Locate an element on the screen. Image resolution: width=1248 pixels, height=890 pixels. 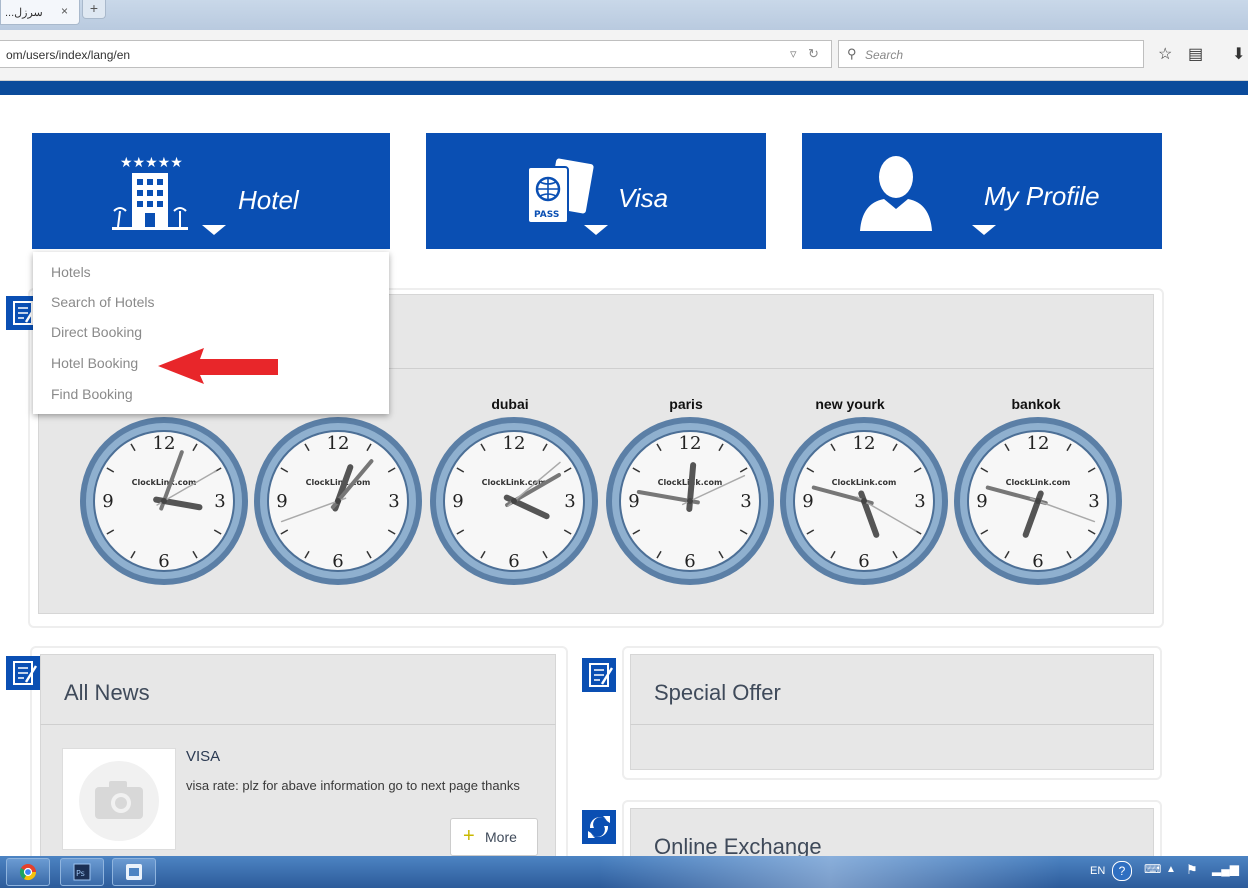
special-offer-panel is located at coordinates (892, 713).